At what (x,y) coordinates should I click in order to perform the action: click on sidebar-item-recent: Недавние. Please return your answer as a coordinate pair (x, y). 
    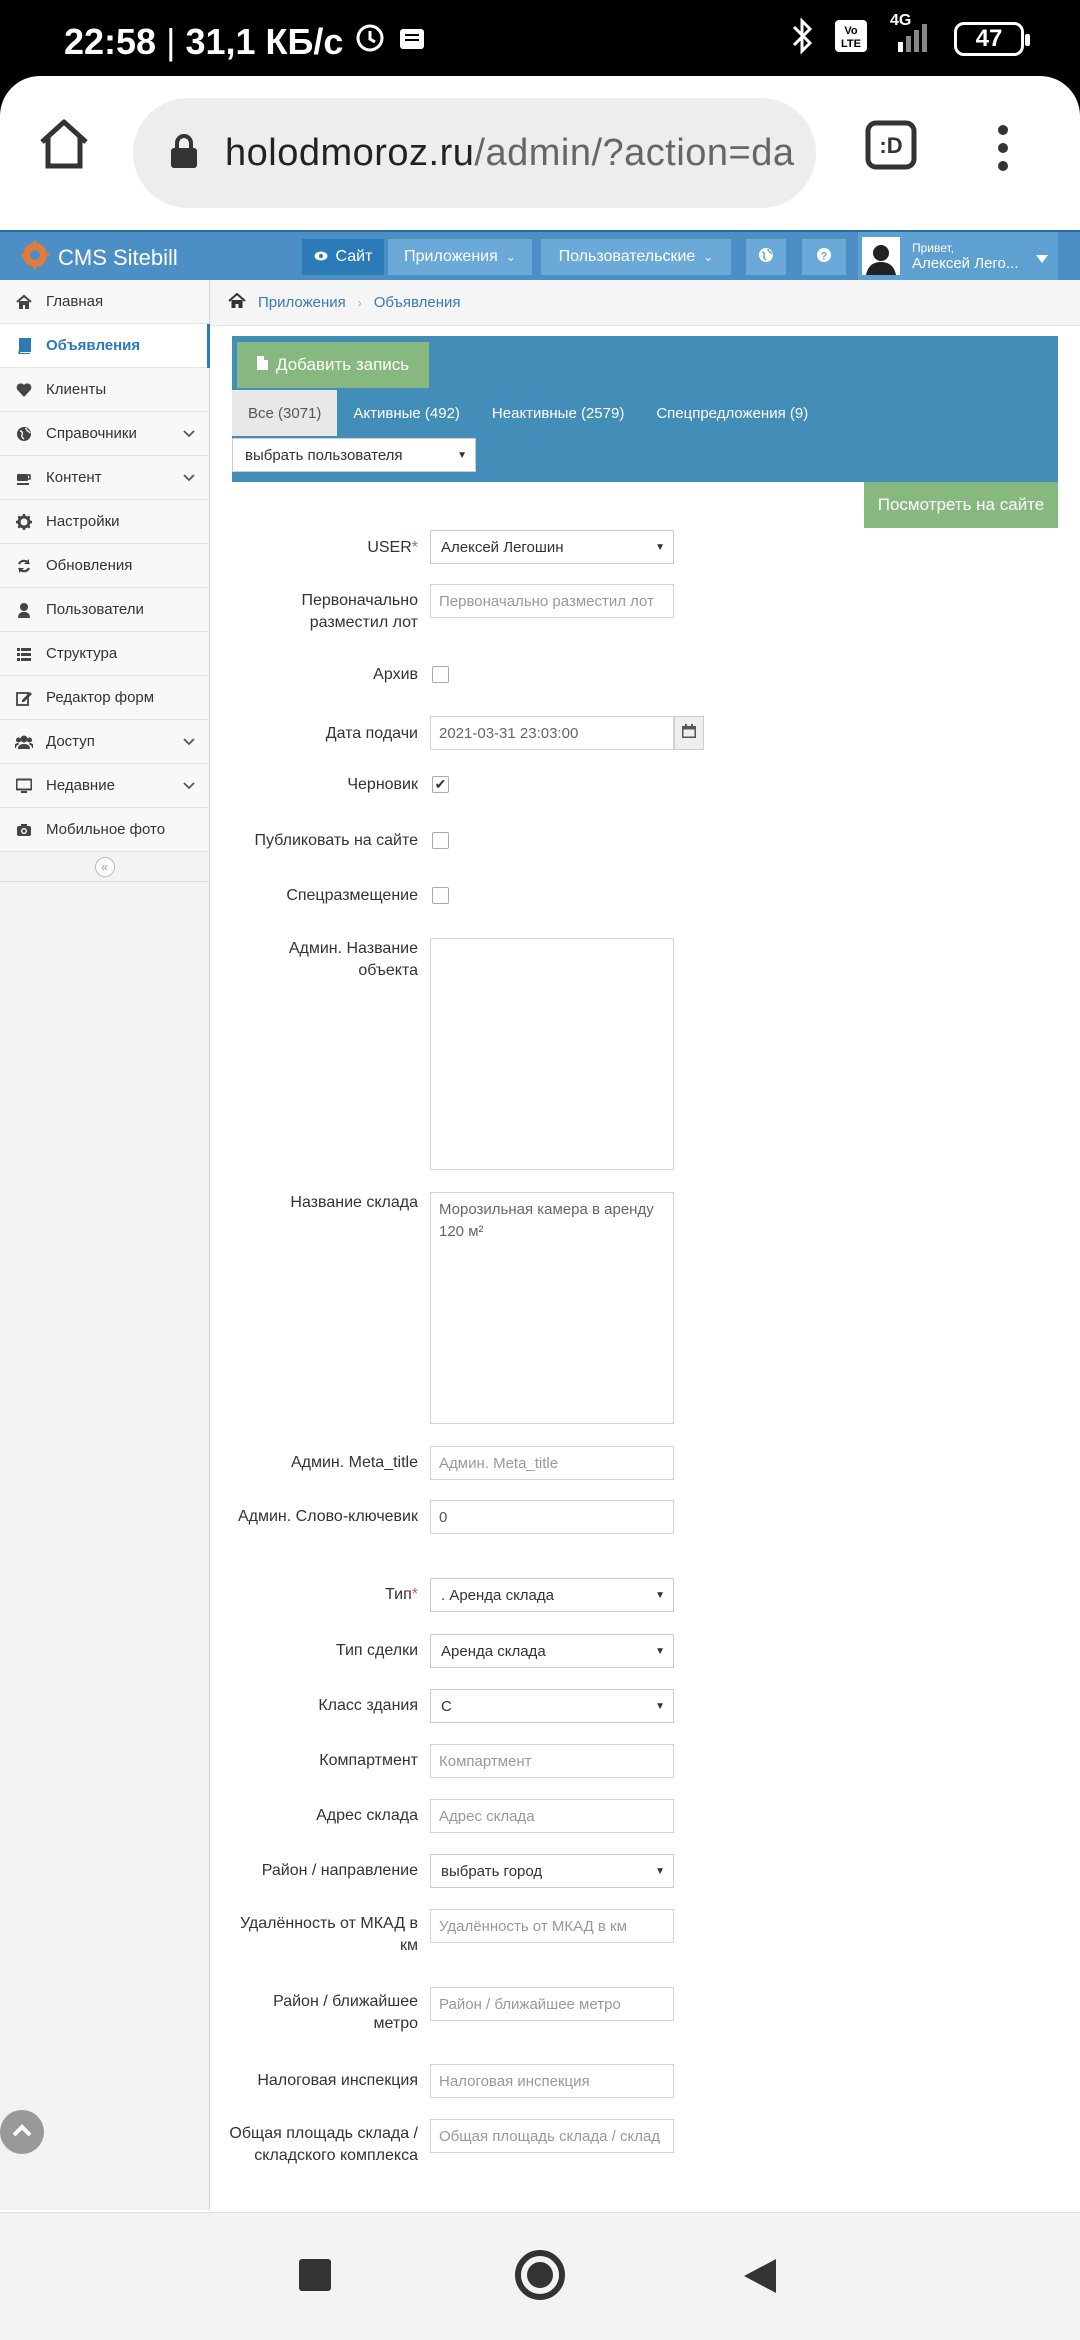
    Looking at the image, I should click on (104, 786).